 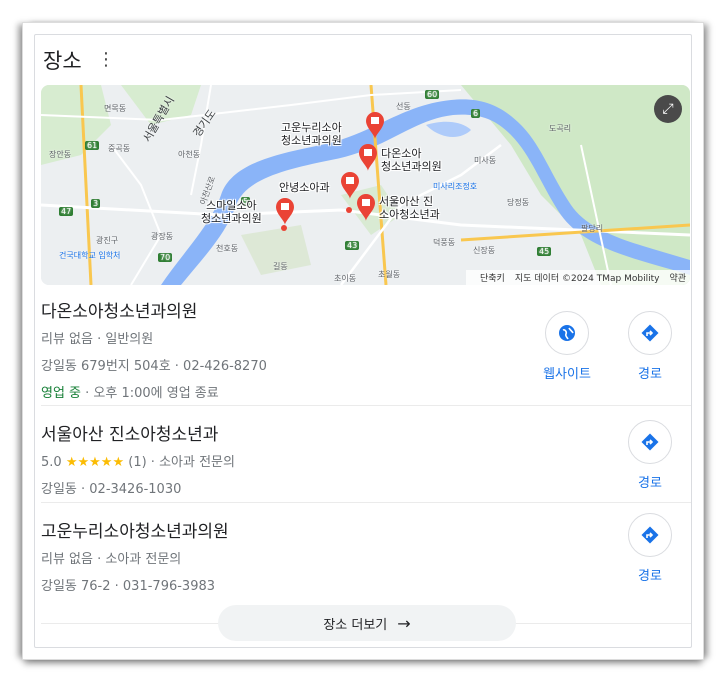 I want to click on pin-label-smile: 스마일소아 청소년과의원, so click(x=231, y=212).